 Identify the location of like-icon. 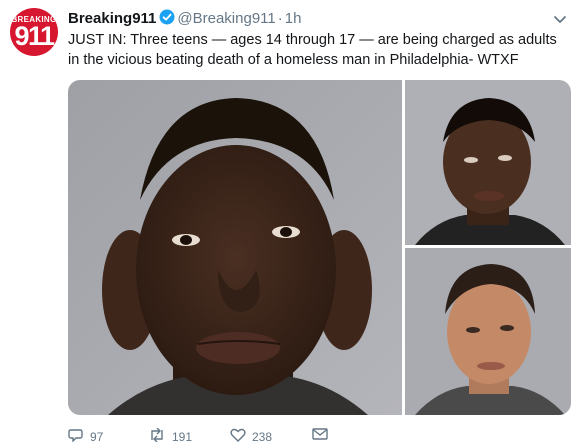
(241, 436).